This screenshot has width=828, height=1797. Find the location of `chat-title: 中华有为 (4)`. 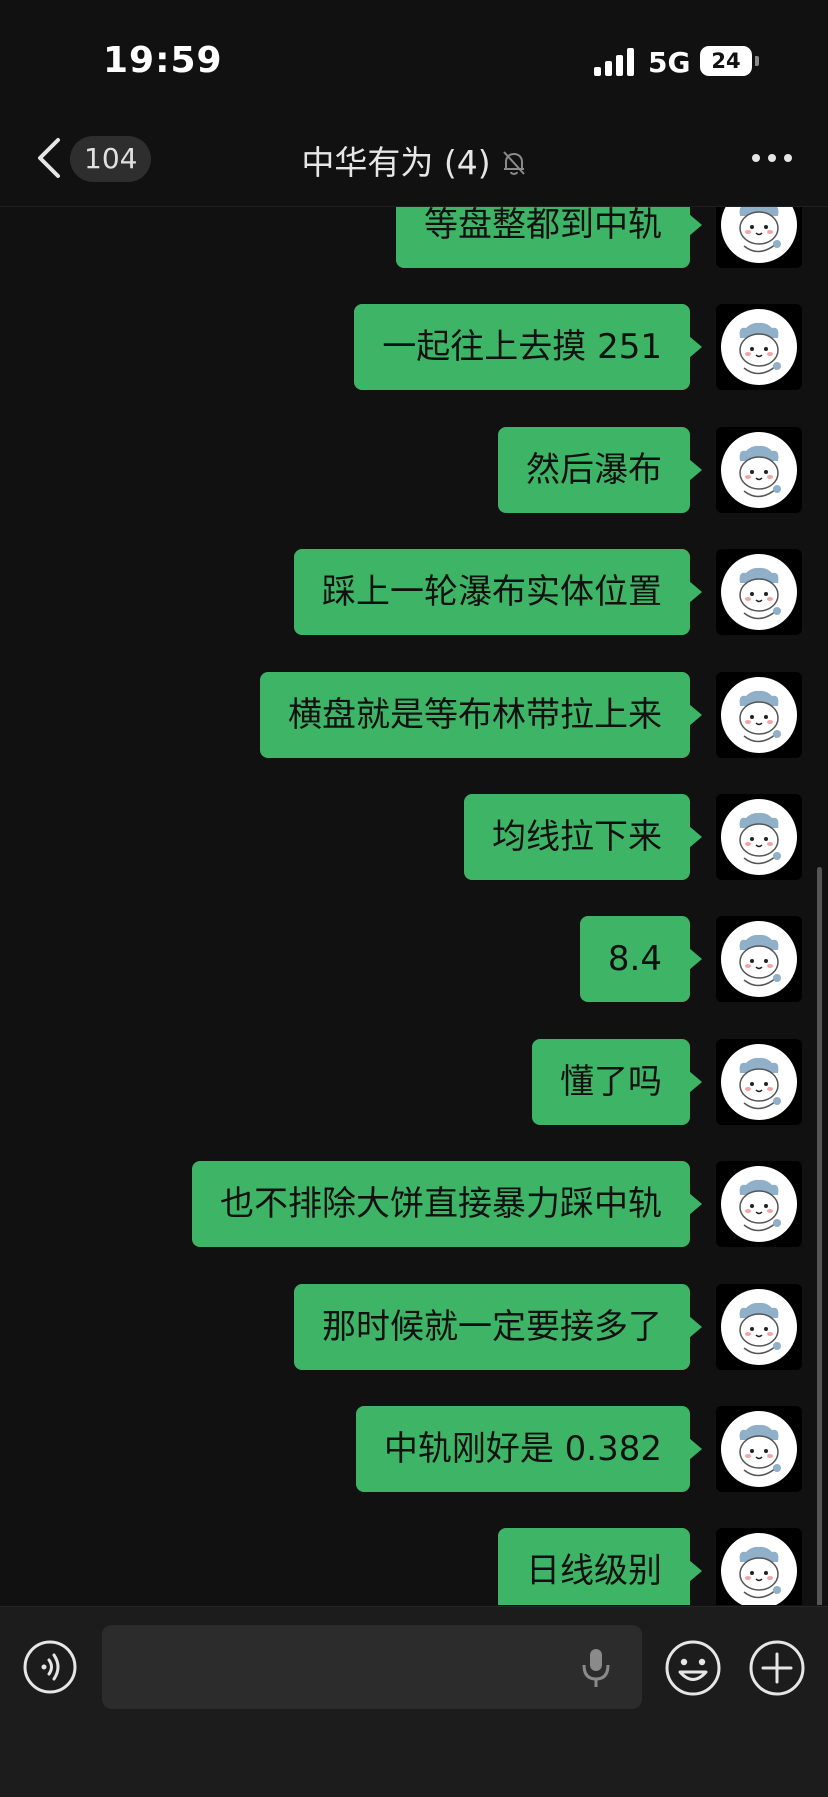

chat-title: 中华有为 (4) is located at coordinates (414, 160).